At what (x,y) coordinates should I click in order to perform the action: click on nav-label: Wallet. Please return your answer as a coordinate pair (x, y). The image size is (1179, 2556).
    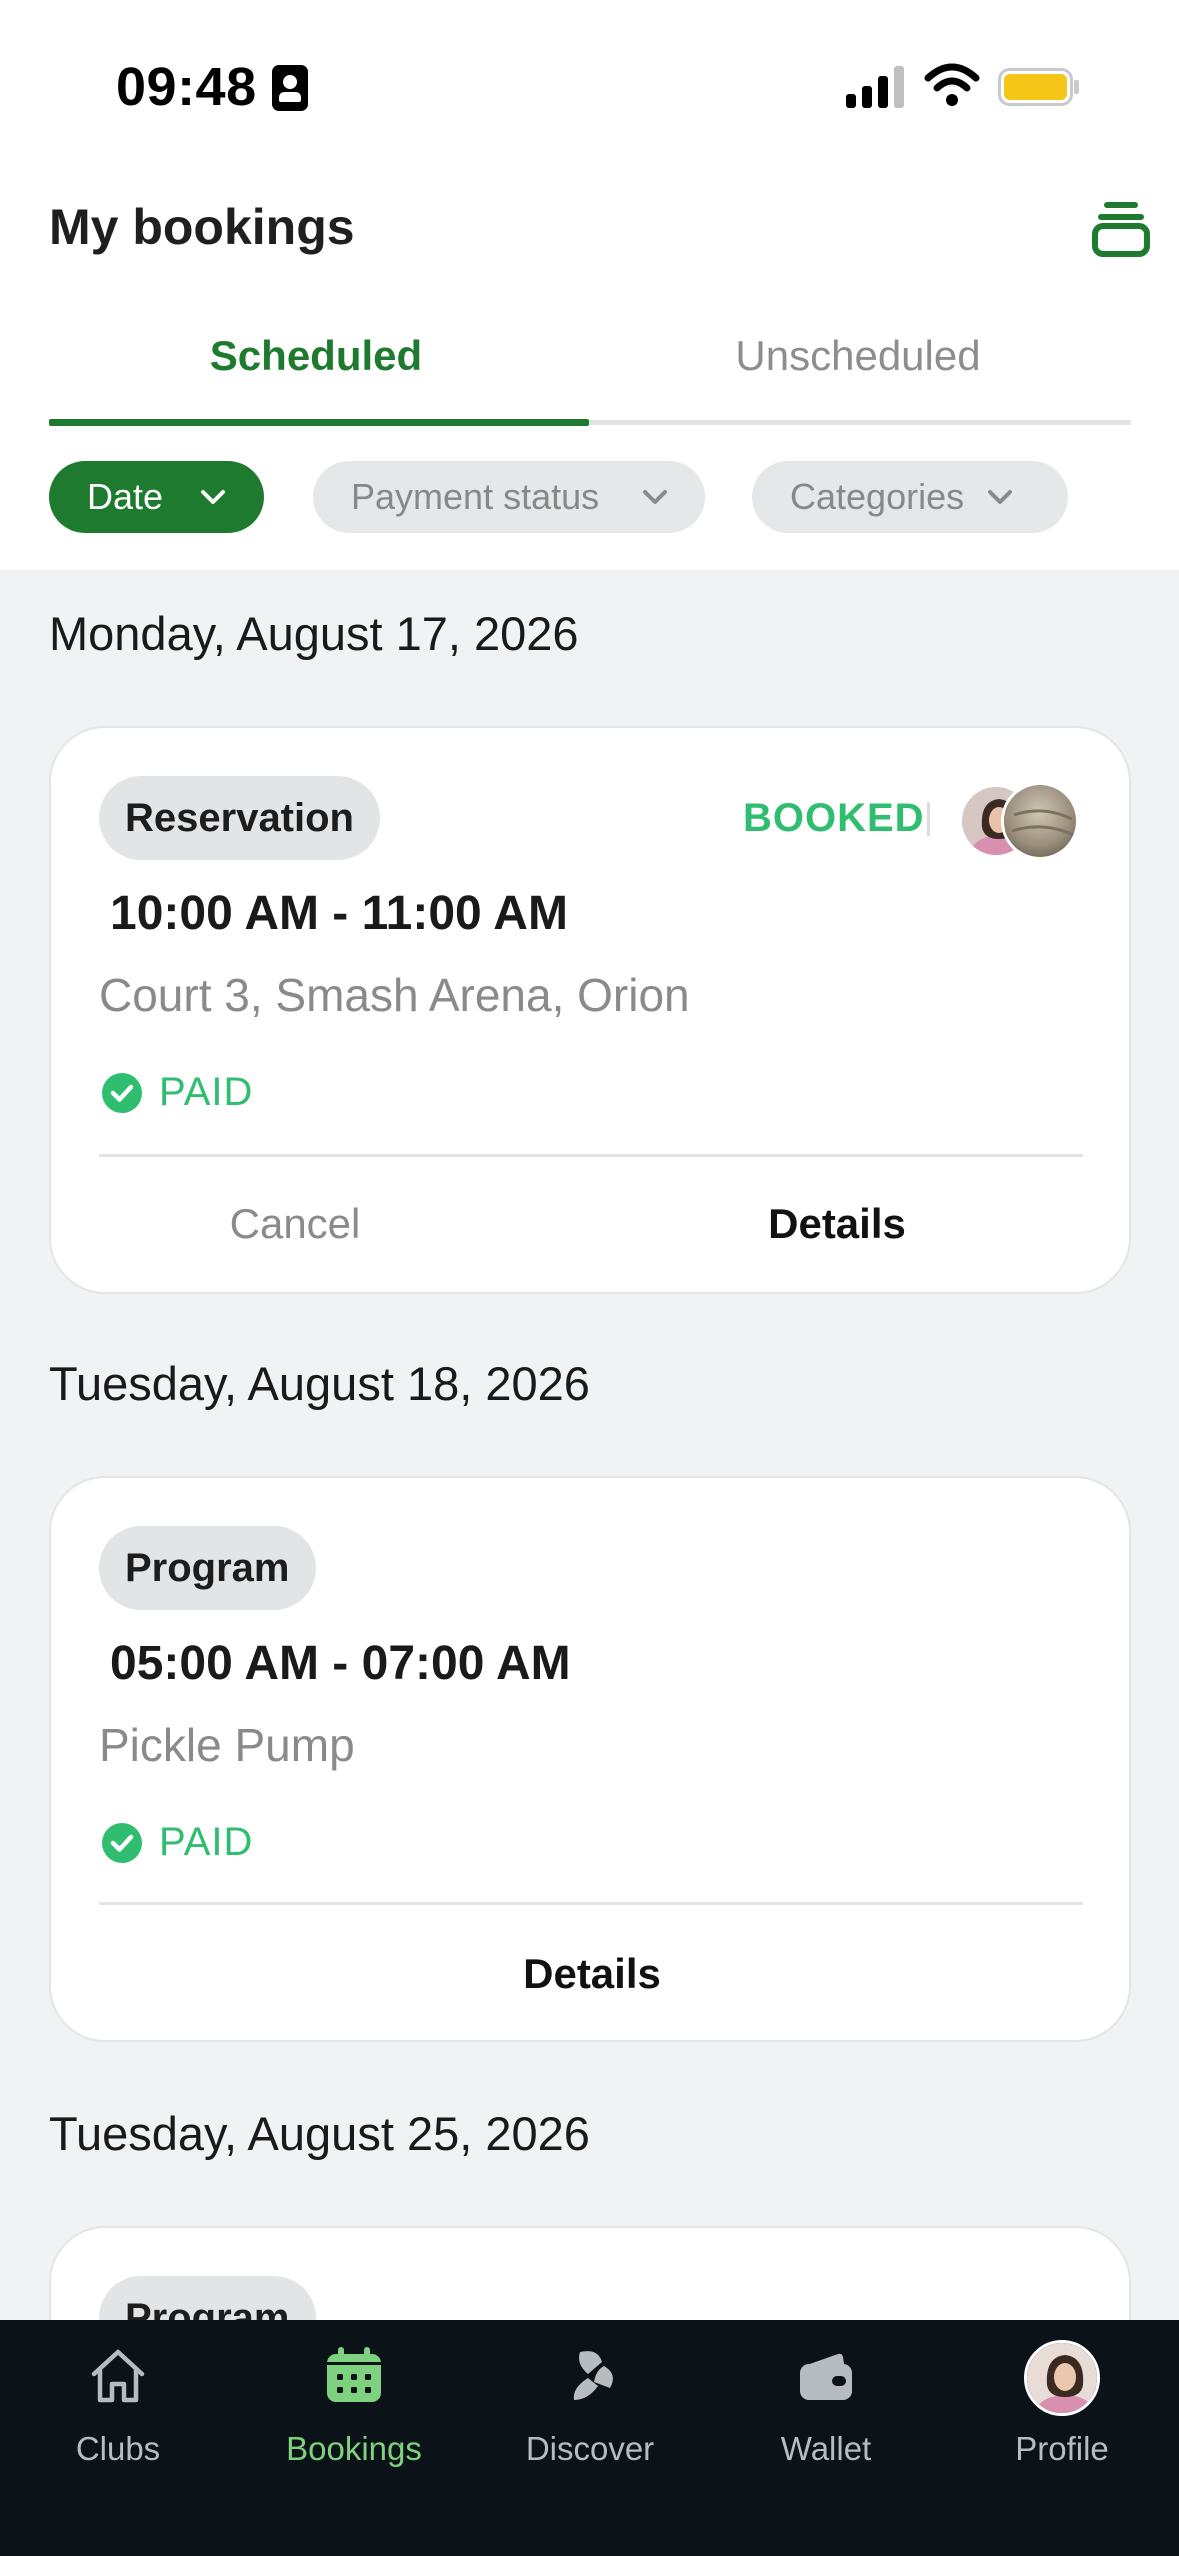
    Looking at the image, I should click on (826, 2448).